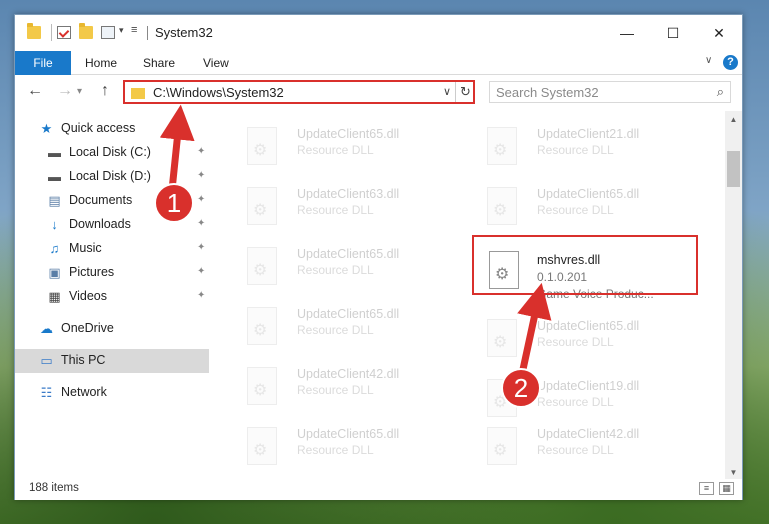 The image size is (769, 524). I want to click on sidebar-item-music: ♫ Music ✦, so click(112, 249).